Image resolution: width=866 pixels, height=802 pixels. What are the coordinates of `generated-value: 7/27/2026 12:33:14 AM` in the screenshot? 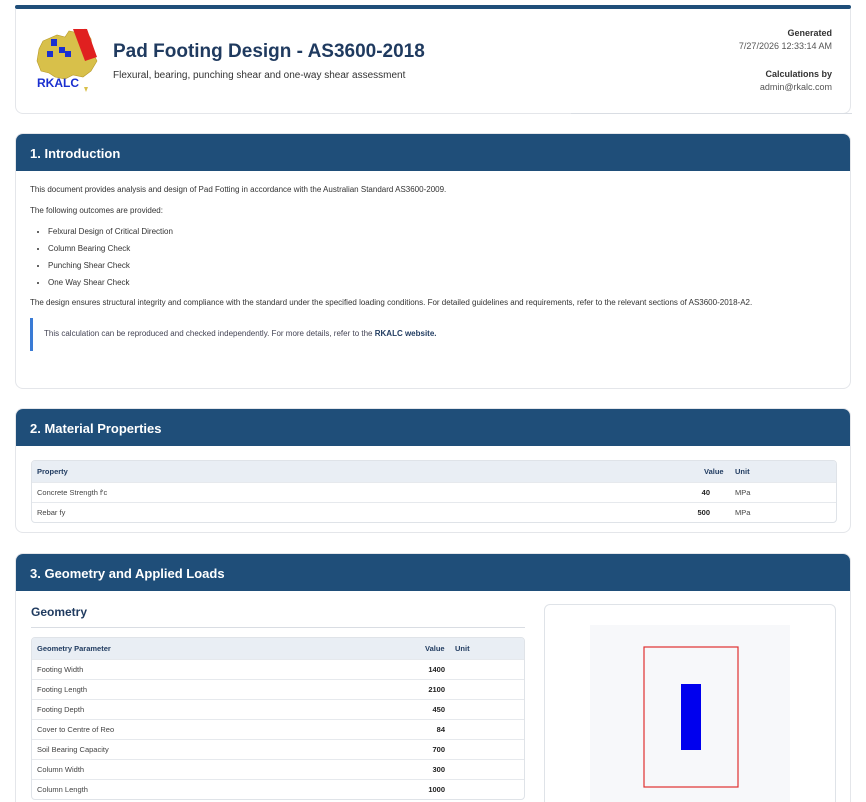 It's located at (785, 46).